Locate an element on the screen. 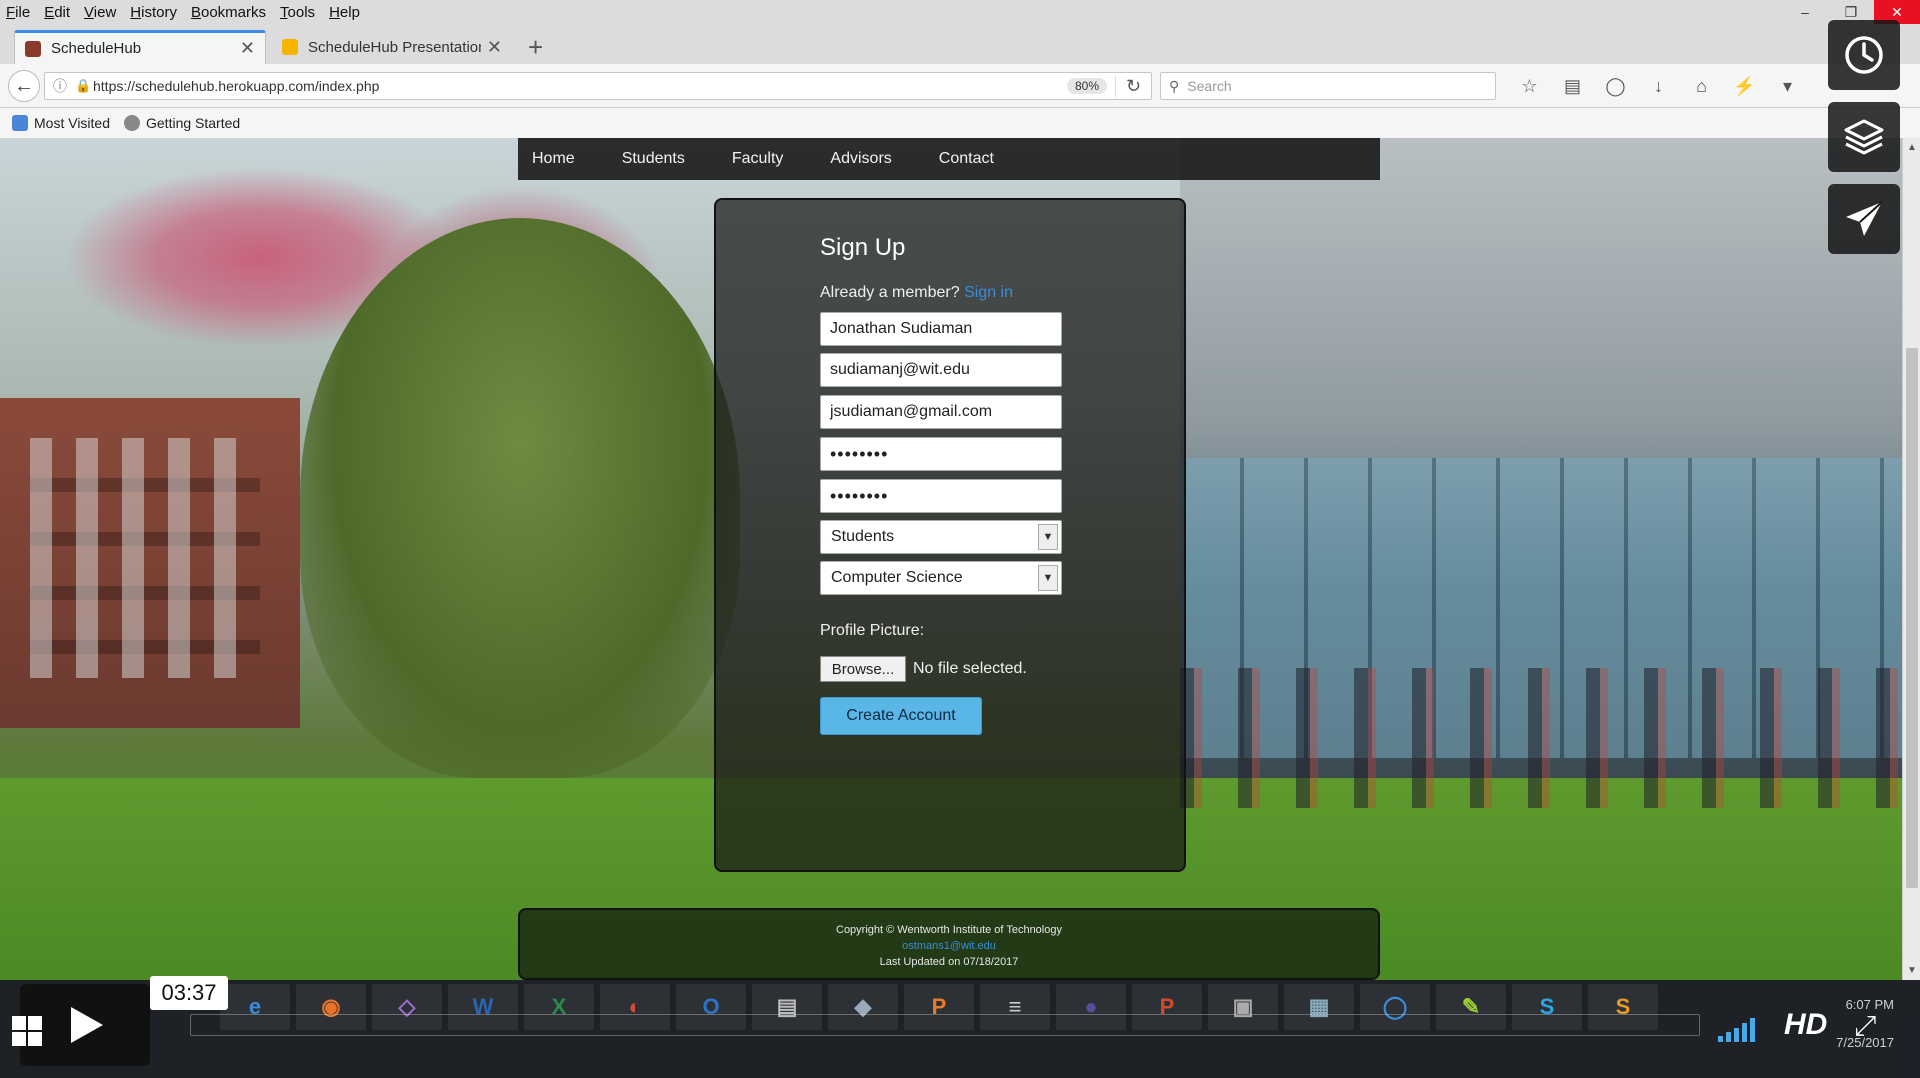 Image resolution: width=1920 pixels, height=1078 pixels. clock-time: 6:07 PM is located at coordinates (1869, 1004).